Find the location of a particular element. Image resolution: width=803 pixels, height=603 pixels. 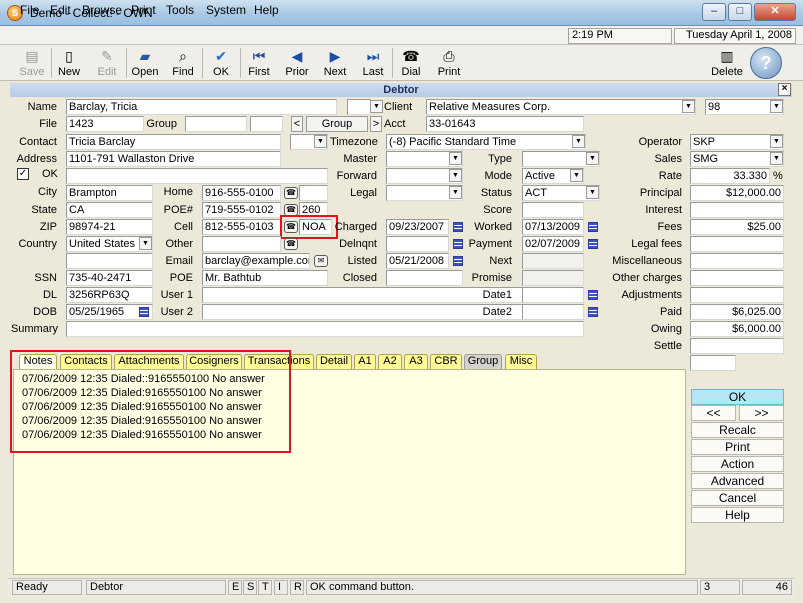

help-button: Help is located at coordinates (737, 515).